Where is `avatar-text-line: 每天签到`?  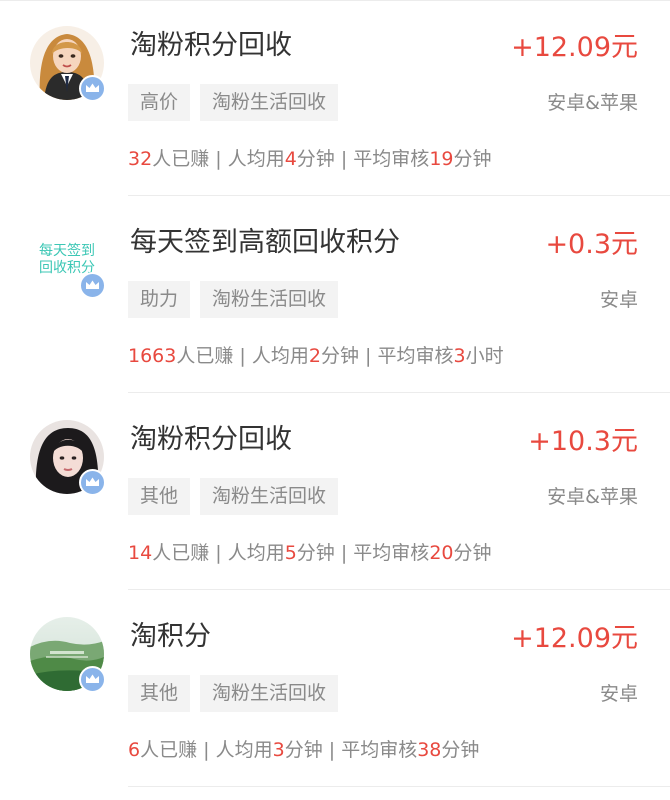
avatar-text-line: 每天签到 is located at coordinates (67, 251).